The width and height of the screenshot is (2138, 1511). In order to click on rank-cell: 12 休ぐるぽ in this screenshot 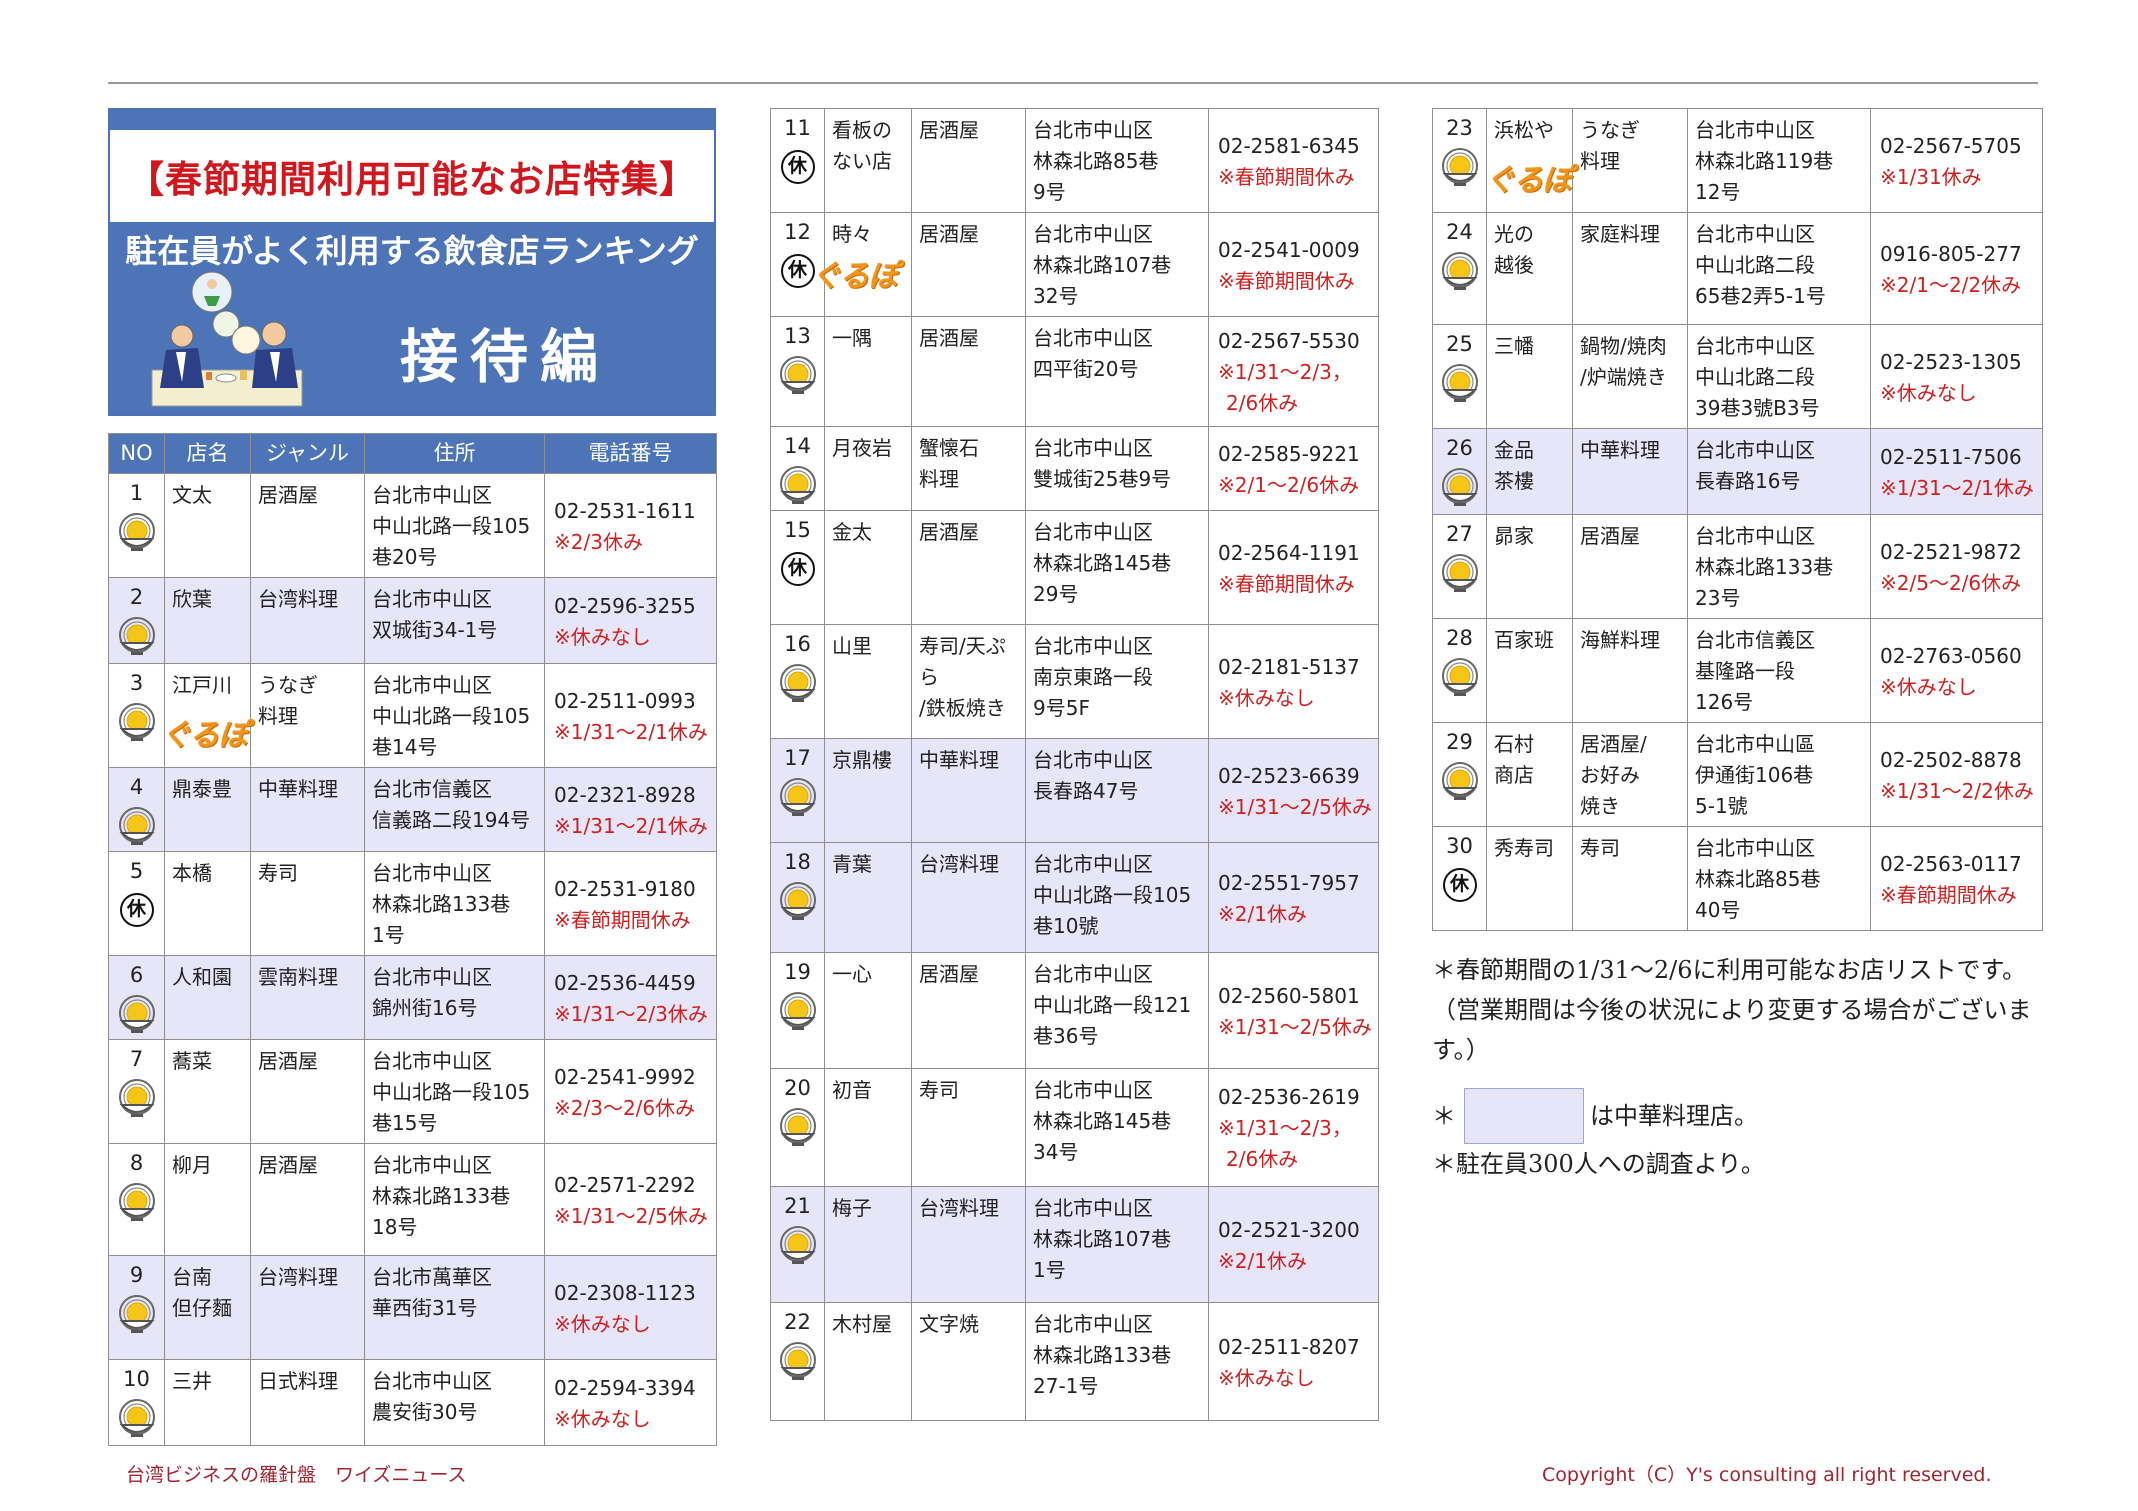, I will do `click(834, 264)`.